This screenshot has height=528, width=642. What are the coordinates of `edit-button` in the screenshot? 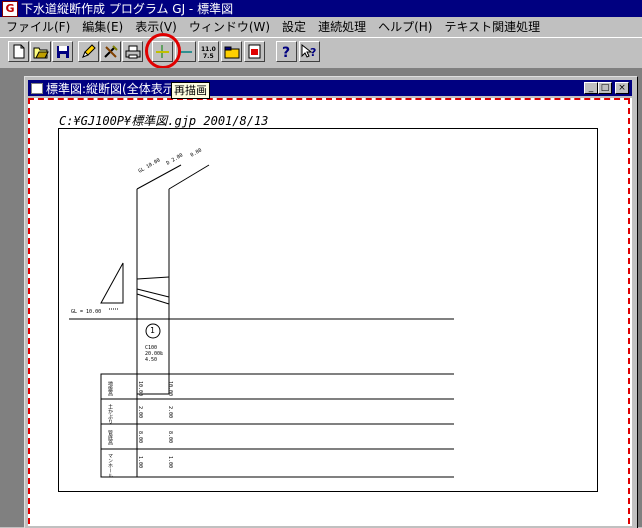 It's located at (88, 51).